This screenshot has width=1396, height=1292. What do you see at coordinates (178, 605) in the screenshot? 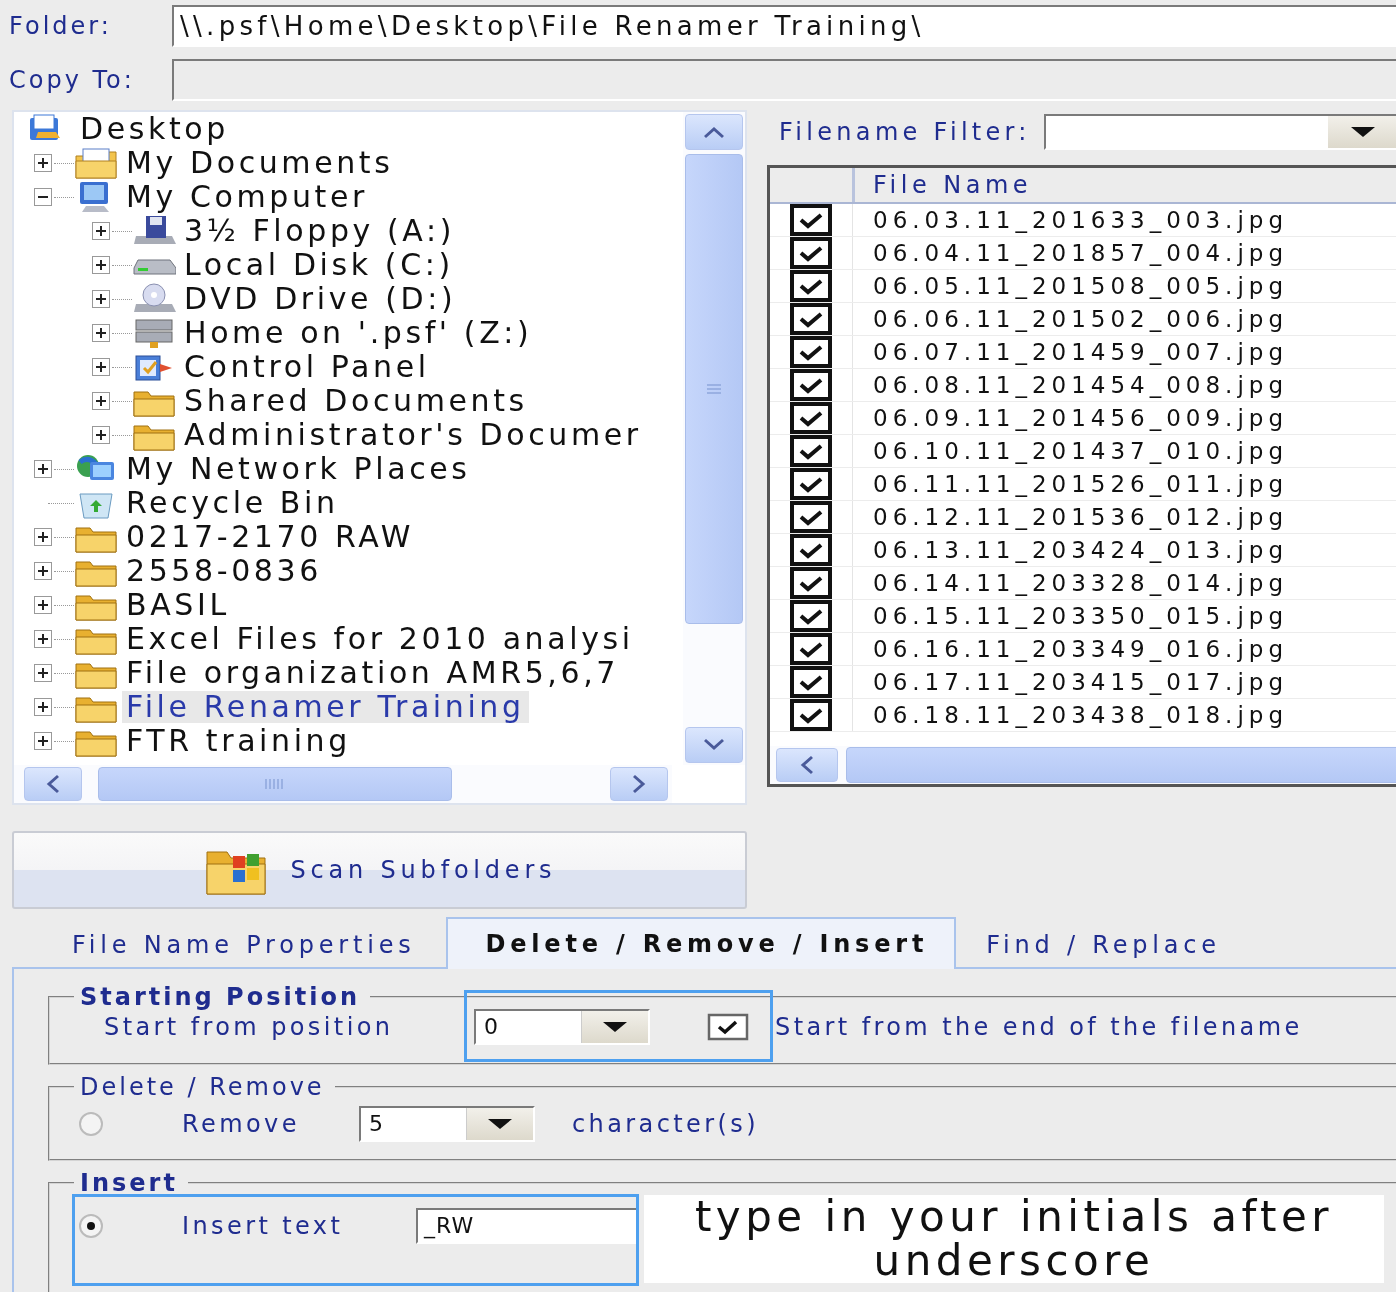
I see `tree-item: BASIL` at bounding box center [178, 605].